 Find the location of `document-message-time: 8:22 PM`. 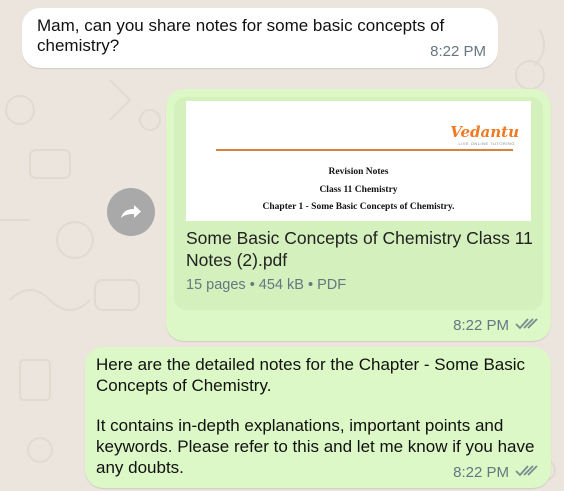

document-message-time: 8:22 PM is located at coordinates (481, 325).